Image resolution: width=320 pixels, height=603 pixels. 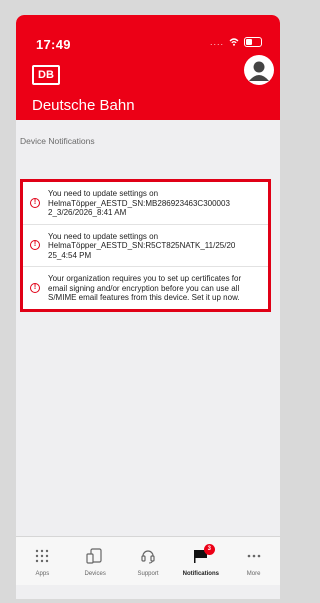 I want to click on tab-label: More, so click(x=253, y=574).